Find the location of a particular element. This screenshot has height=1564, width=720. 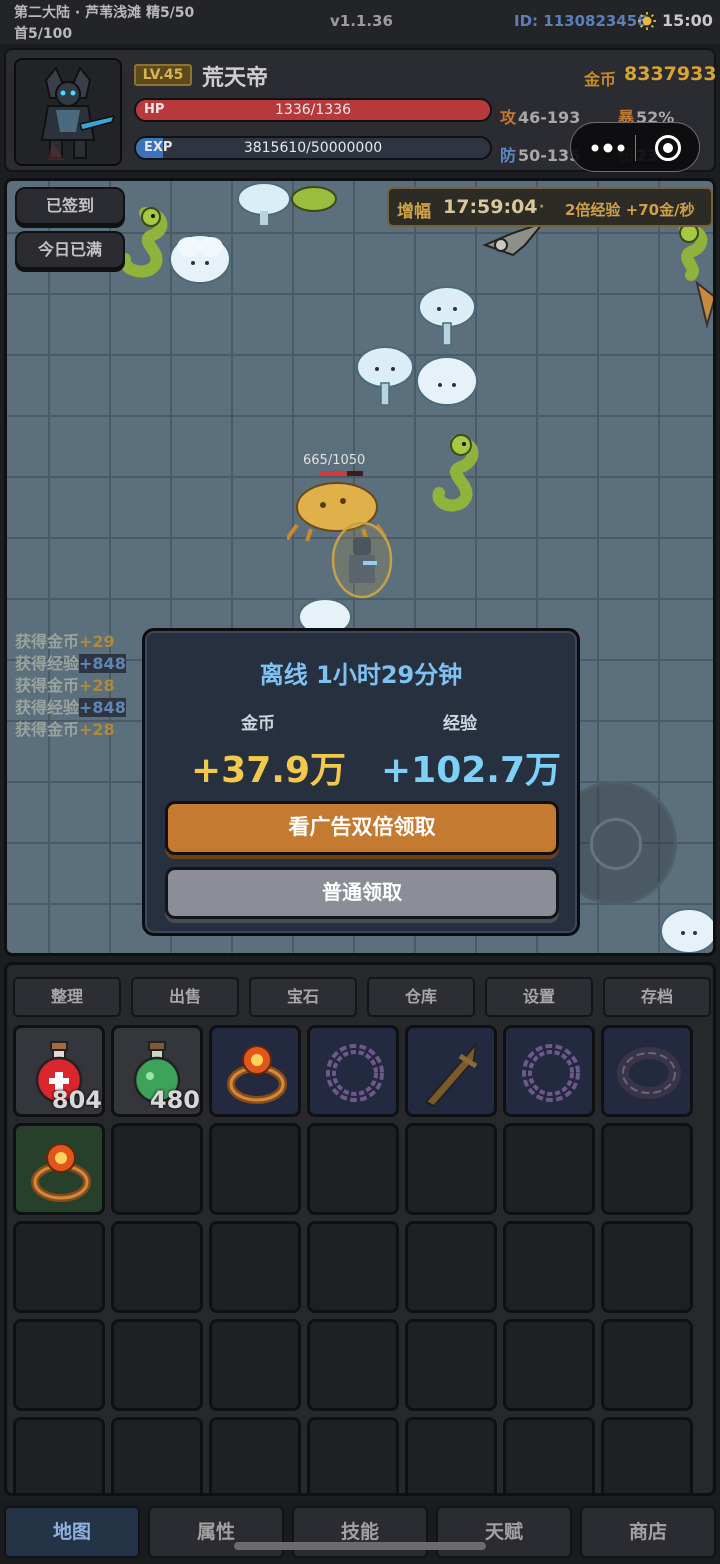

tab-storage: 仓库 is located at coordinates (421, 997).